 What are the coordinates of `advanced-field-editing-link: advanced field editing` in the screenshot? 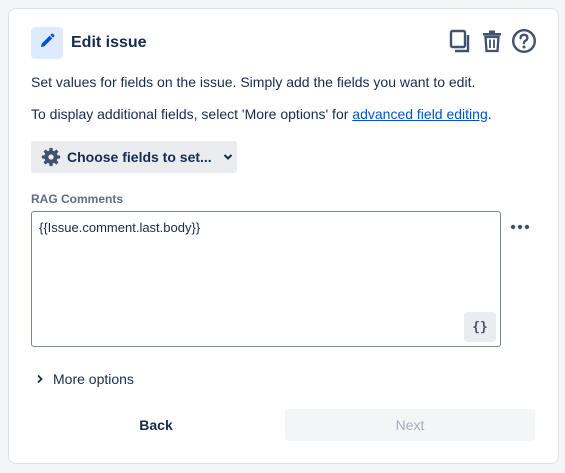 It's located at (419, 114).